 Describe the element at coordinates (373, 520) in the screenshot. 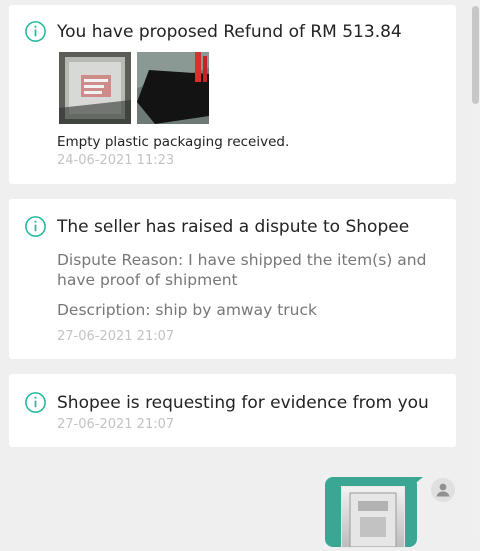

I see `package-photo` at that location.